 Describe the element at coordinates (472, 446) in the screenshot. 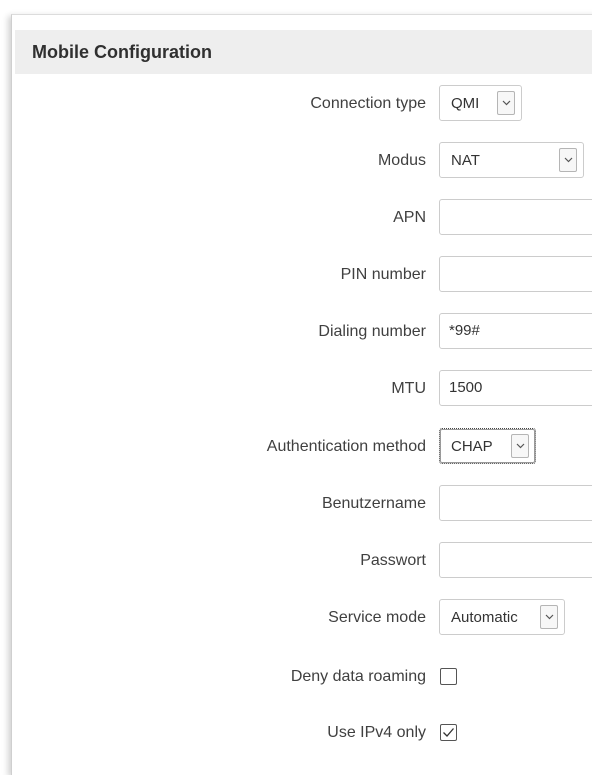

I see `auth-method-value: CHAP` at that location.